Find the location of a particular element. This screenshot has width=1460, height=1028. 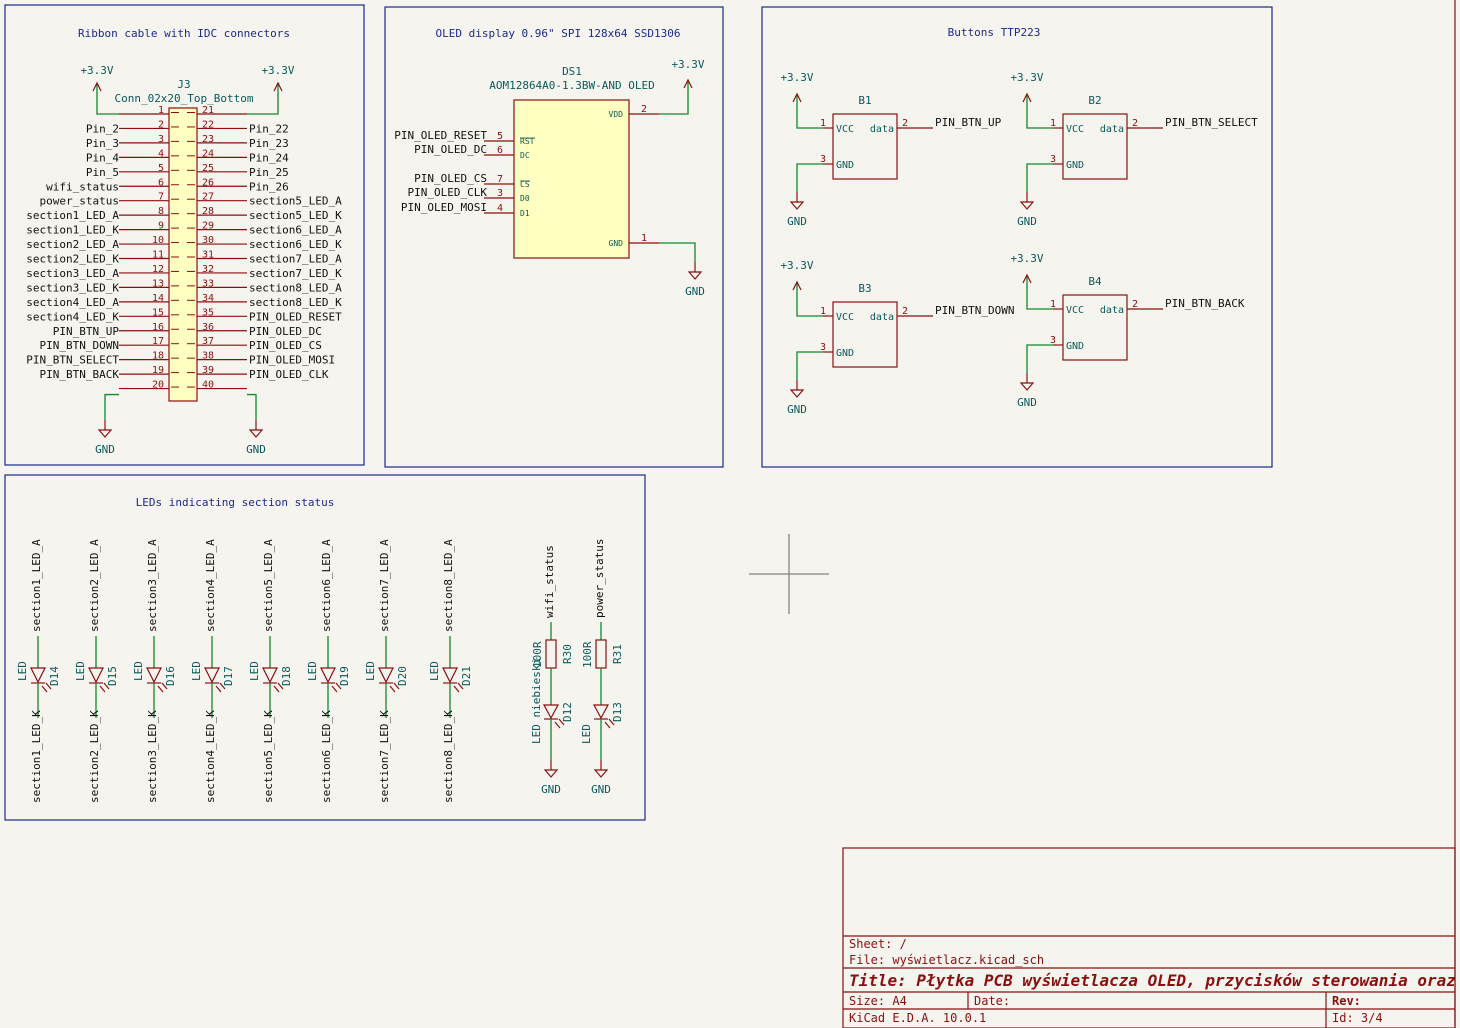

led-cathode-net-label: section8_LED_K is located at coordinates (448, 756).